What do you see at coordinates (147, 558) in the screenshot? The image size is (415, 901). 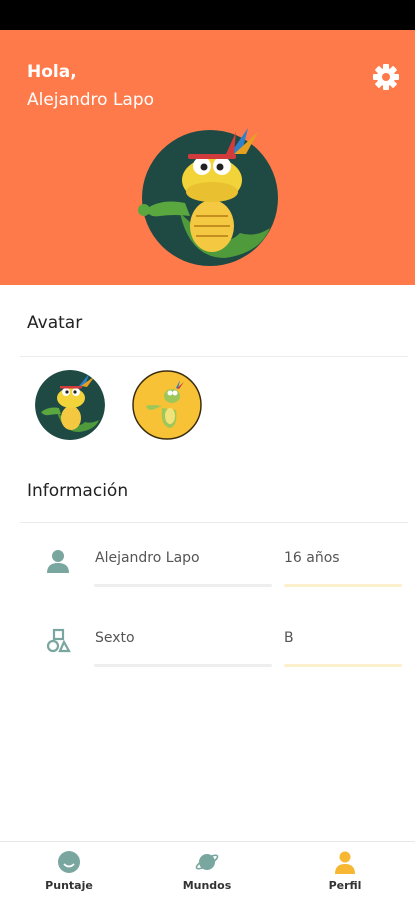 I see `info-name: Alejandro Lapo` at bounding box center [147, 558].